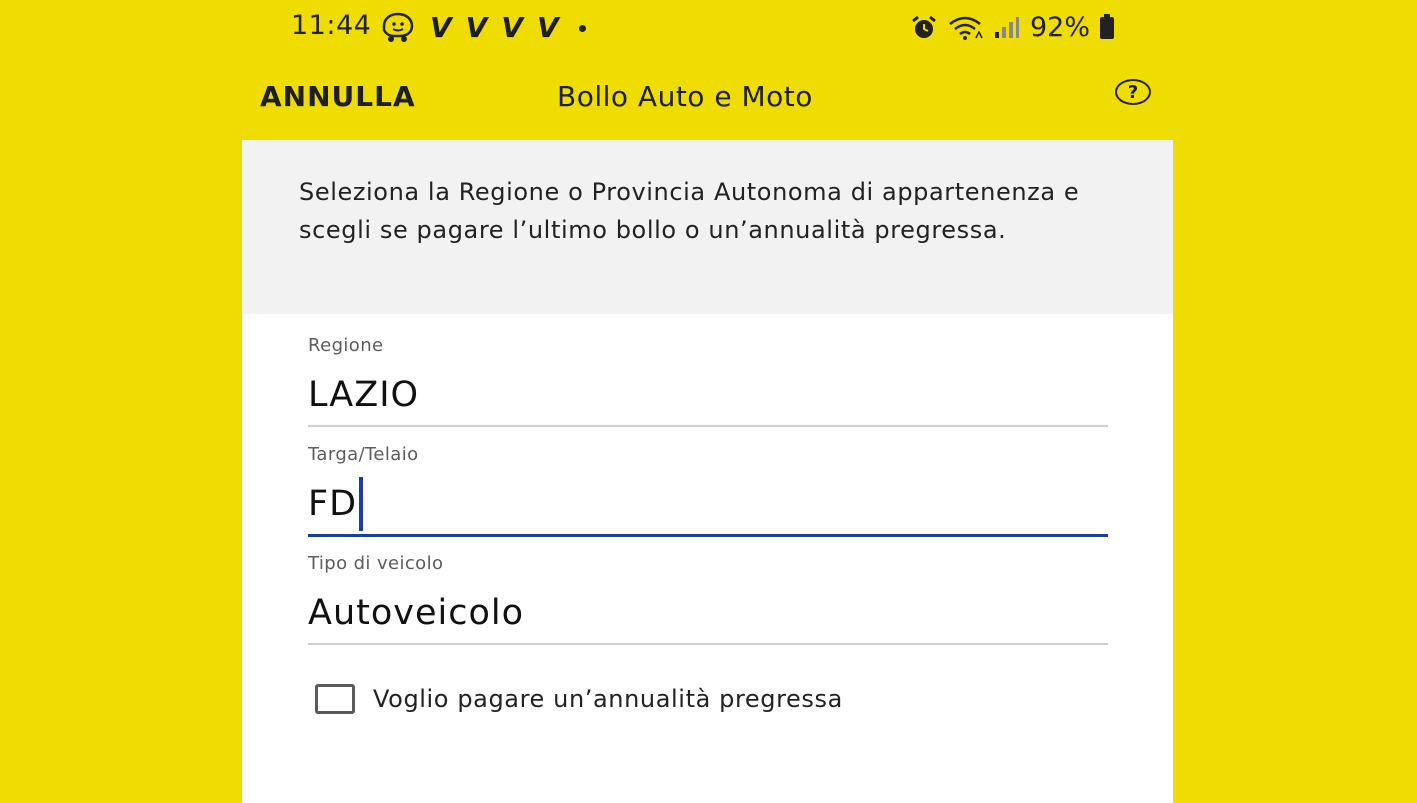 Image resolution: width=1417 pixels, height=803 pixels. What do you see at coordinates (398, 27) in the screenshot?
I see `waze-icon` at bounding box center [398, 27].